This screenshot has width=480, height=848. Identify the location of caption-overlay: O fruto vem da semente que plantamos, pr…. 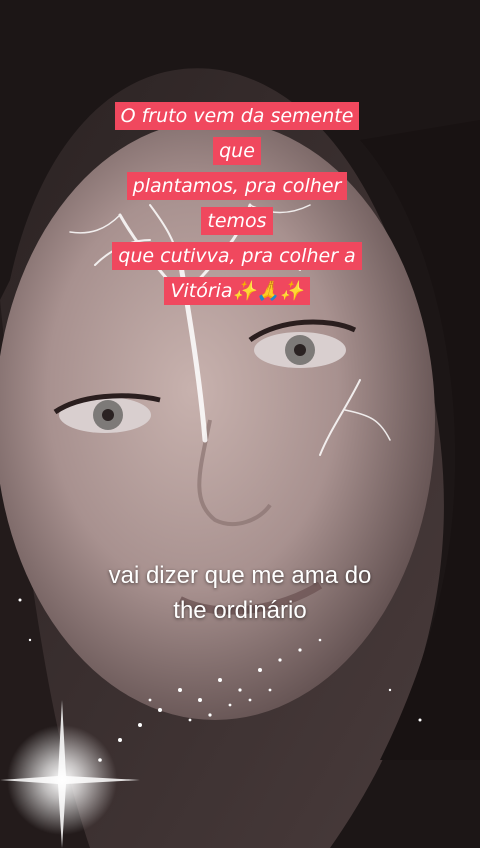
(237, 204).